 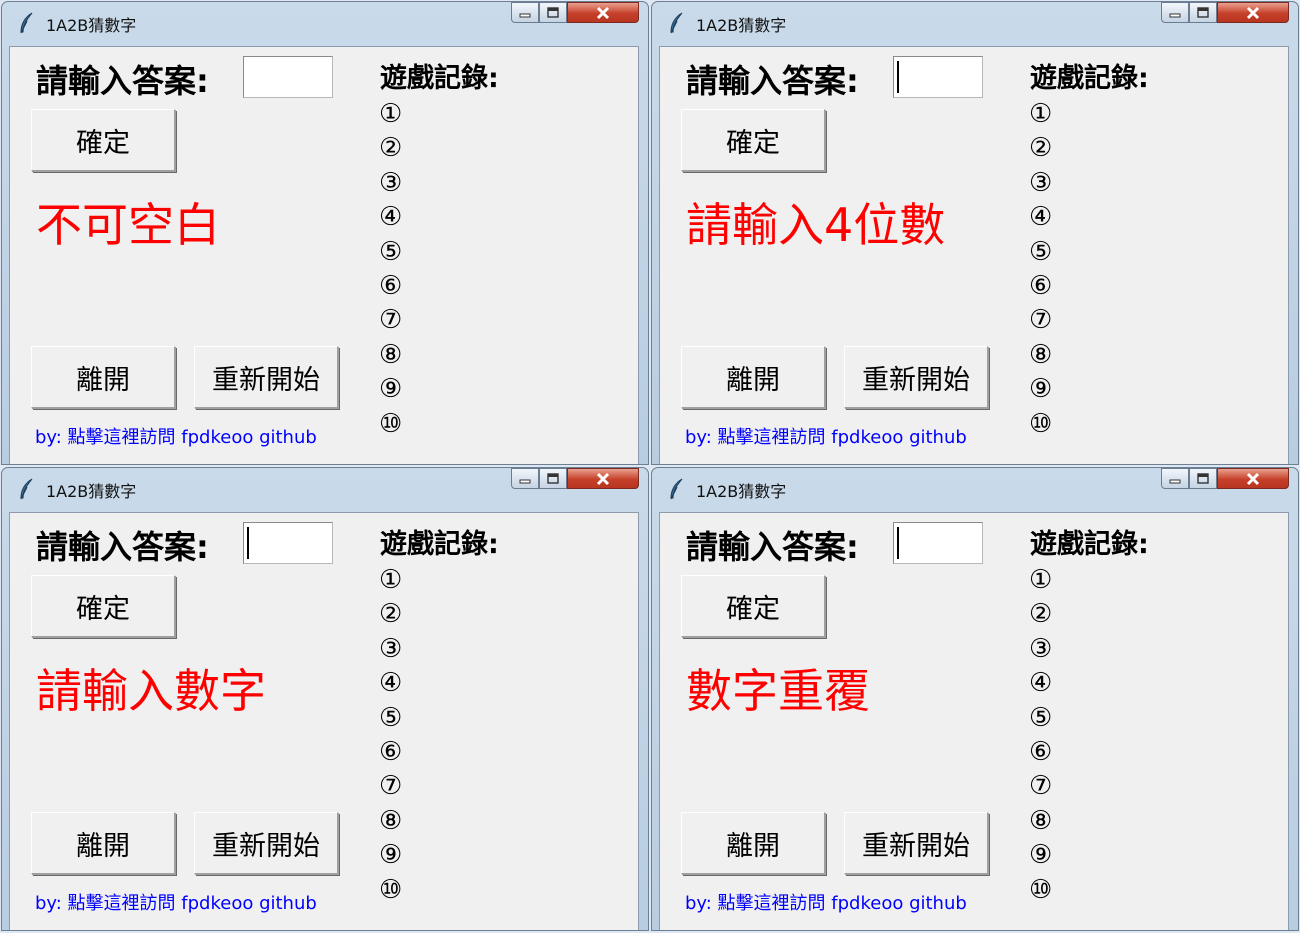 I want to click on validation-message: 請輸入4位數, so click(x=816, y=225).